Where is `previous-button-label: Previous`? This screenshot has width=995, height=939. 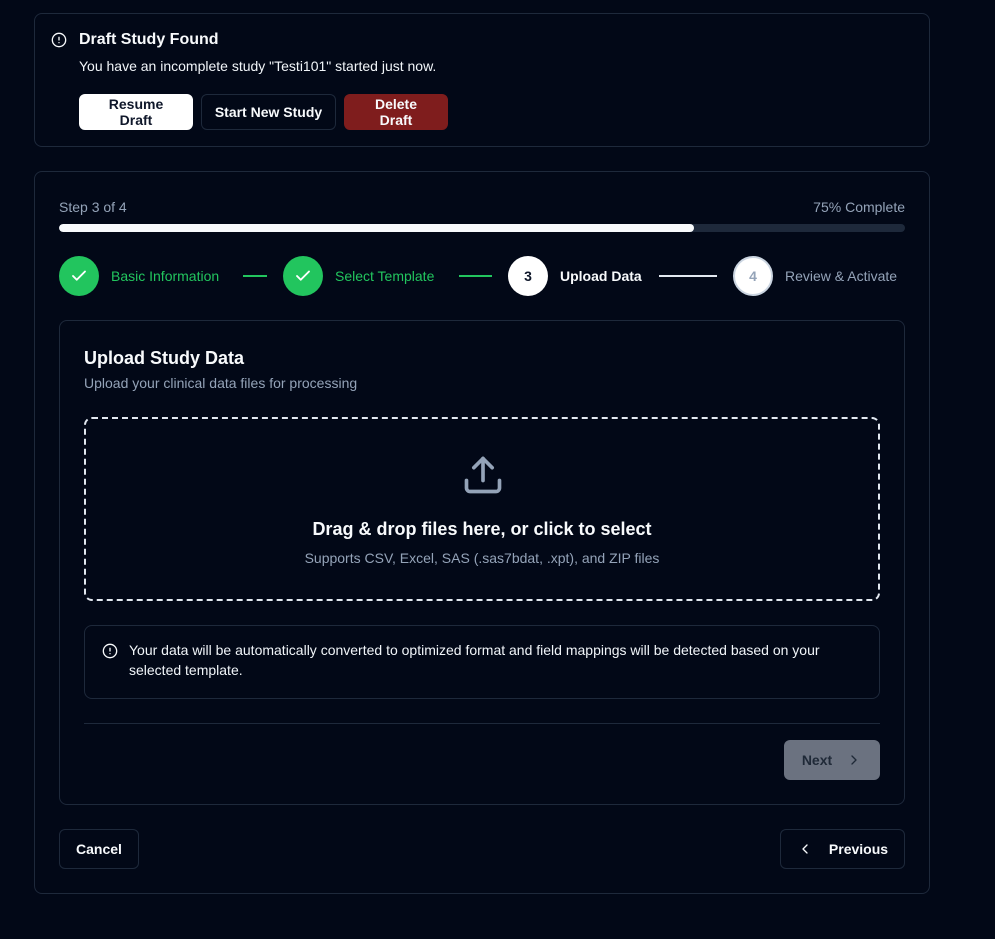 previous-button-label: Previous is located at coordinates (858, 849).